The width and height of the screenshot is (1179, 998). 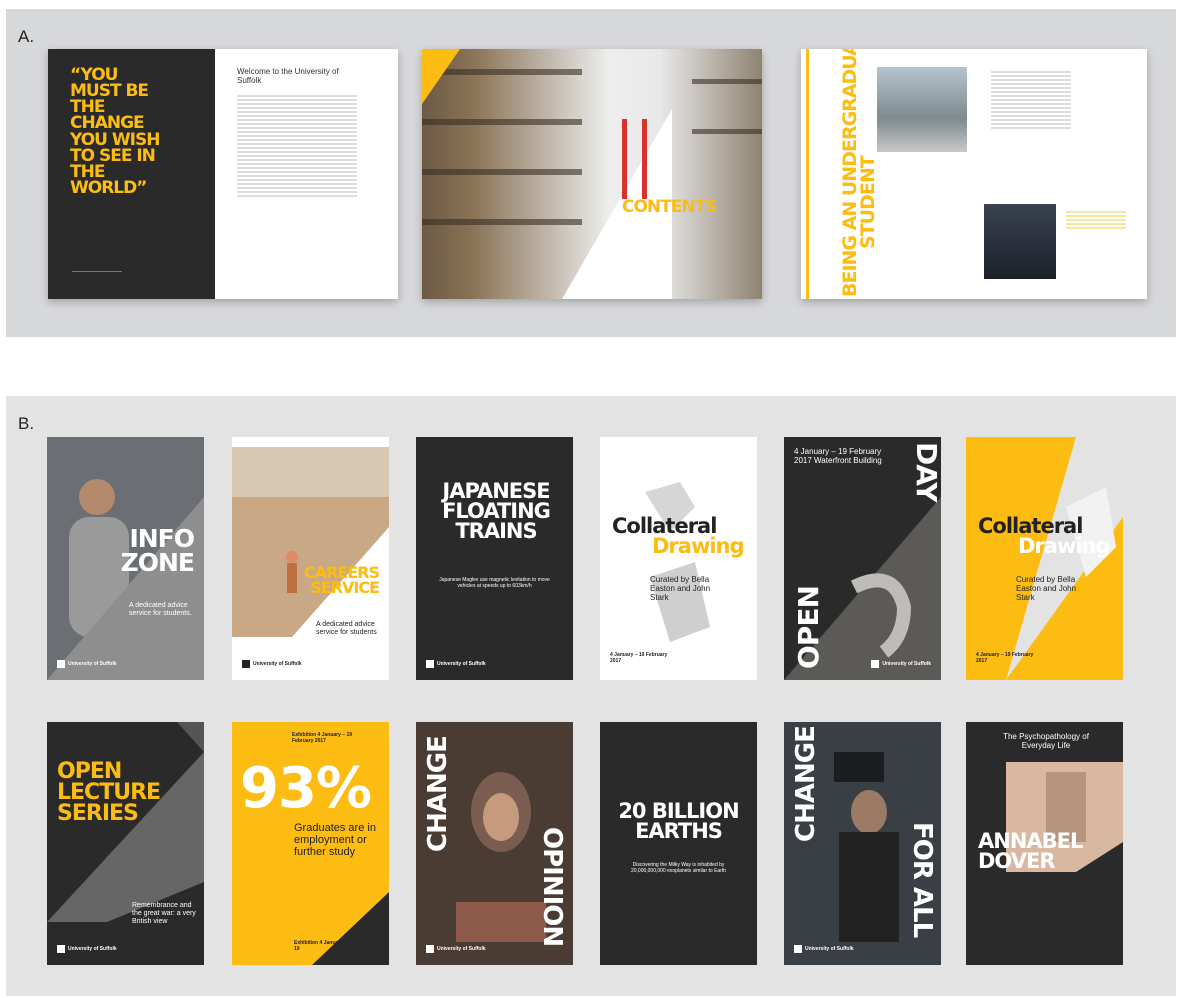 I want to click on poster-title: 20 BILLION EARTHS, so click(x=678, y=821).